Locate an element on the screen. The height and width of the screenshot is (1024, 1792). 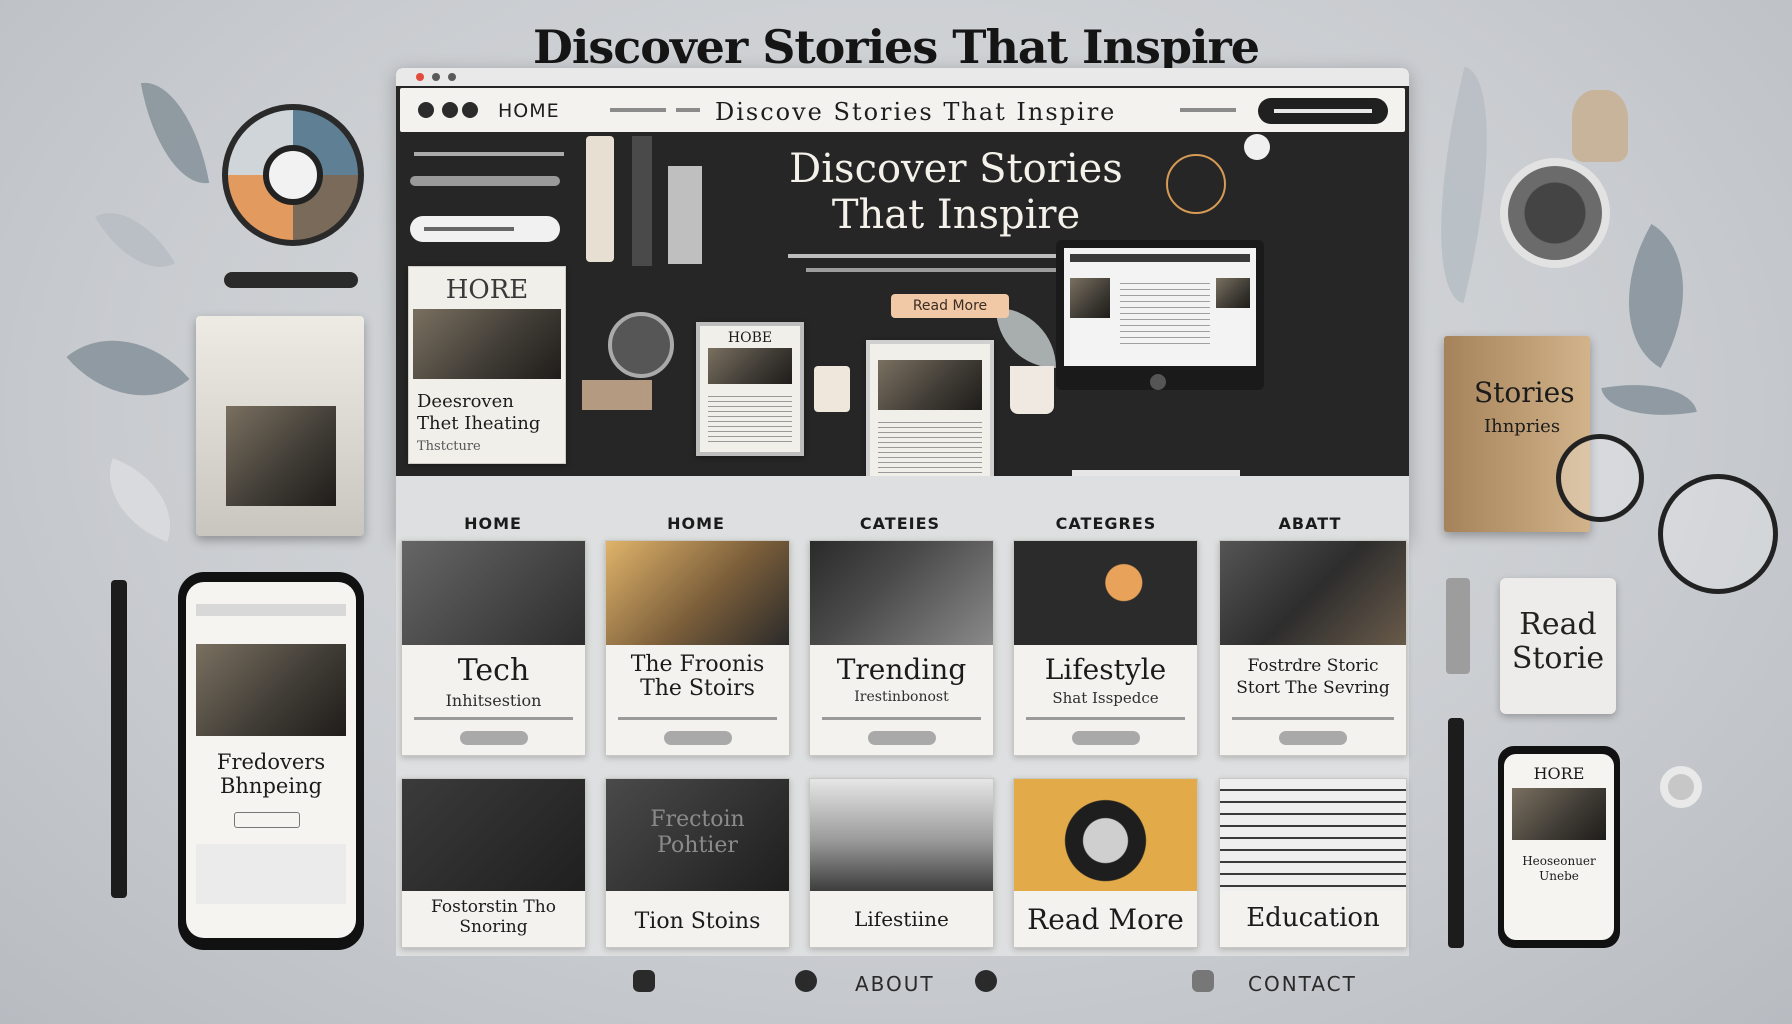
compass-star-icon is located at coordinates (1196, 184).